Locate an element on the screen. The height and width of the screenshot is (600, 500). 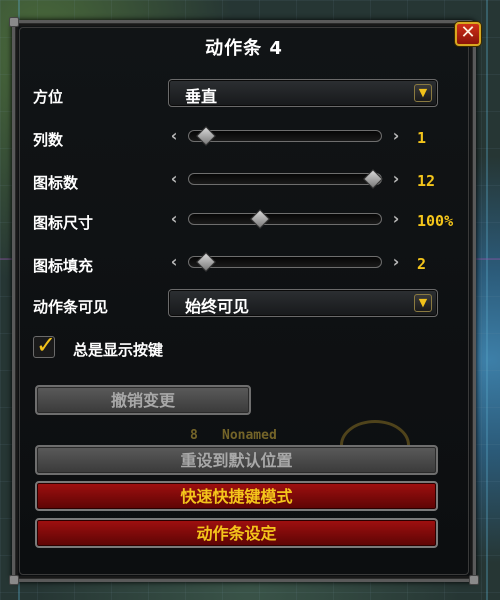
slider-label: 列数 is located at coordinates (48, 140).